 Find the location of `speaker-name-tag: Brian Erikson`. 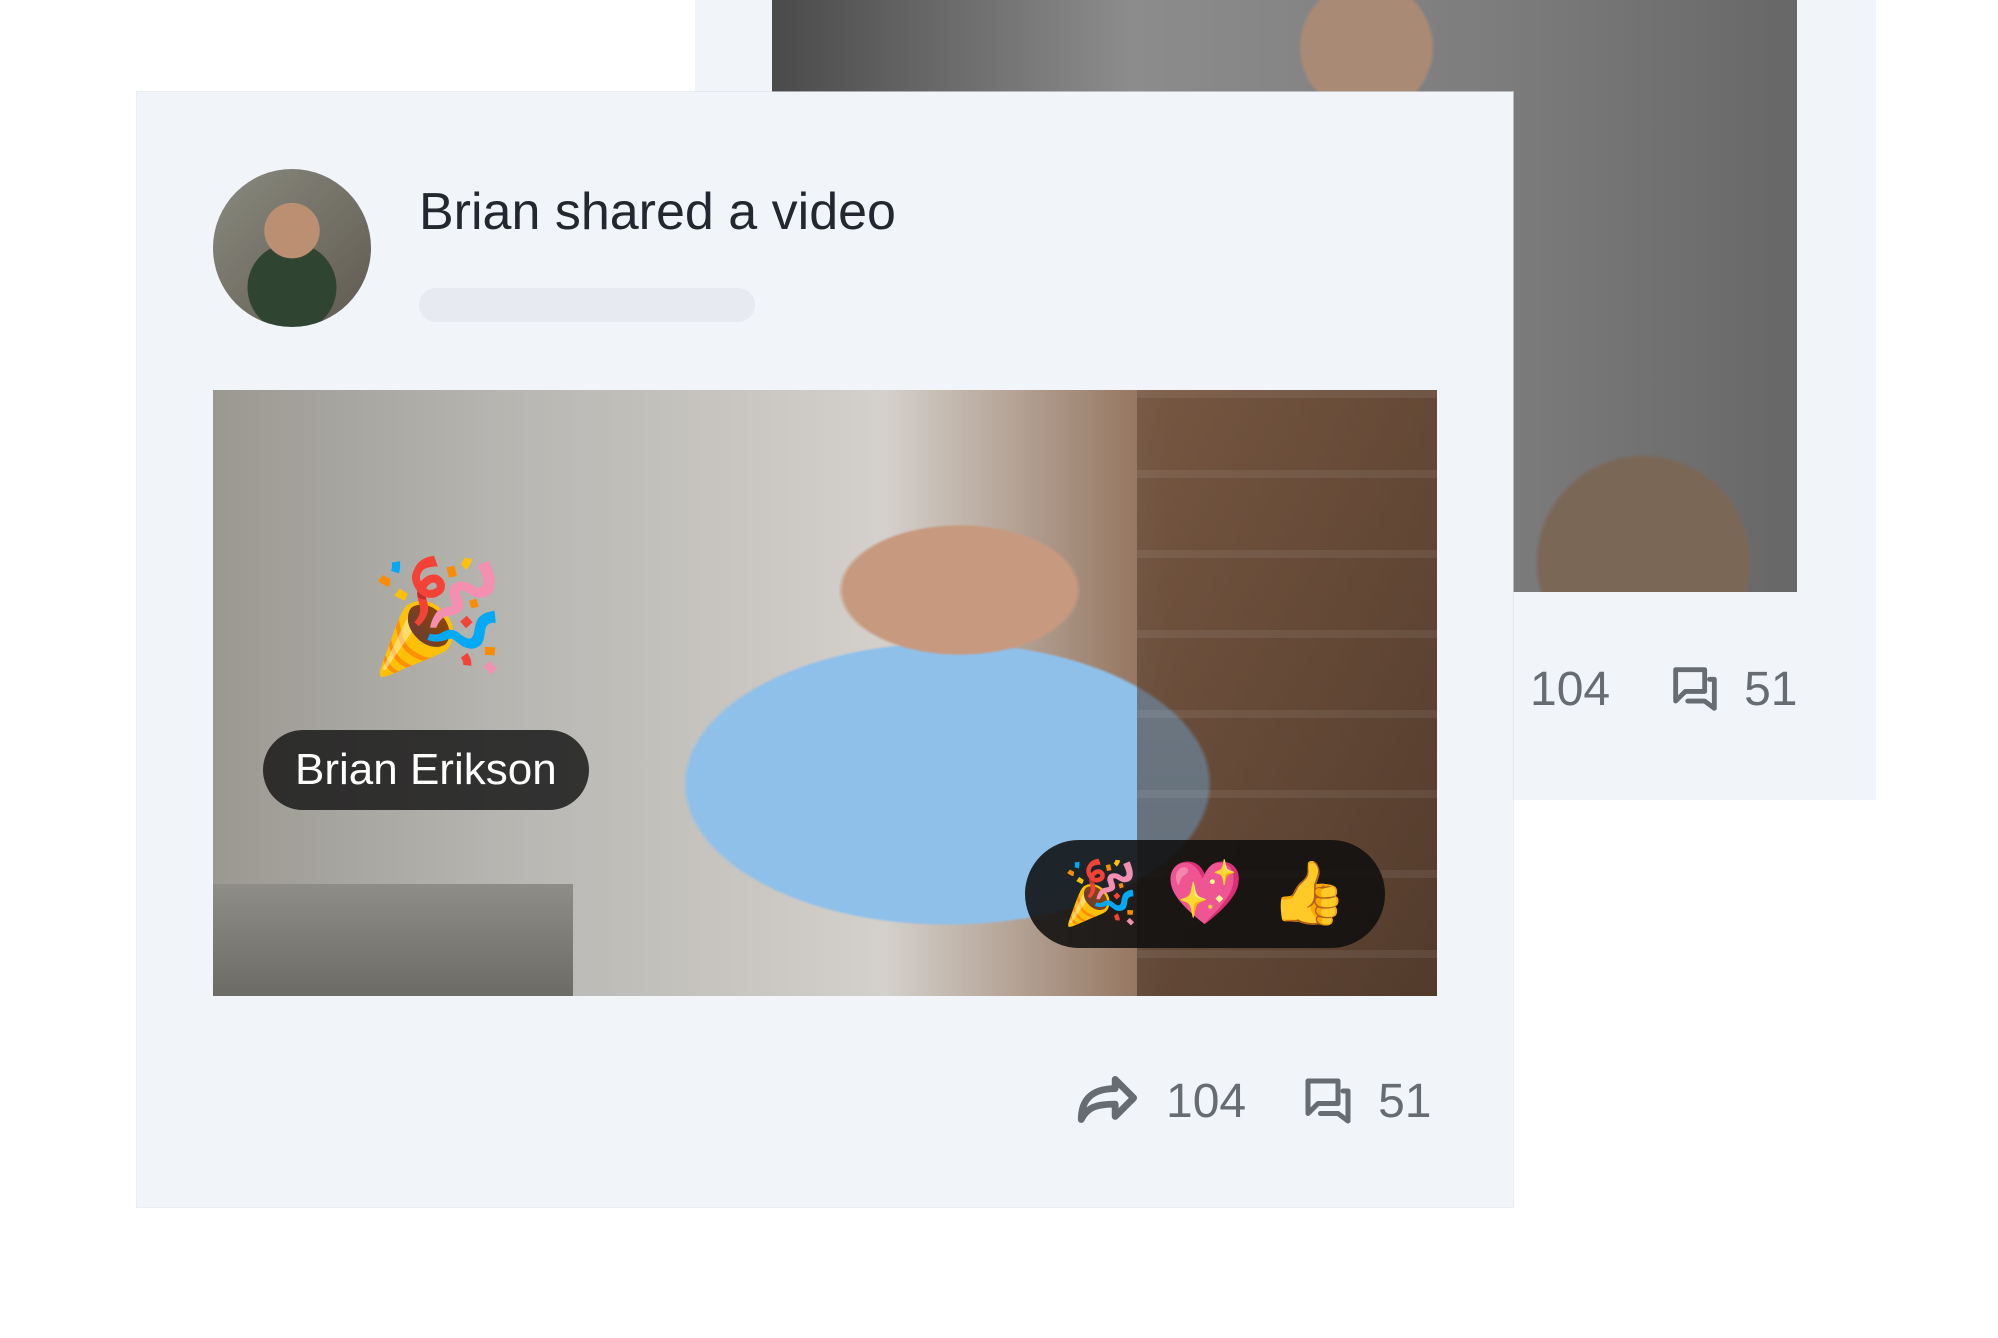

speaker-name-tag: Brian Erikson is located at coordinates (426, 770).